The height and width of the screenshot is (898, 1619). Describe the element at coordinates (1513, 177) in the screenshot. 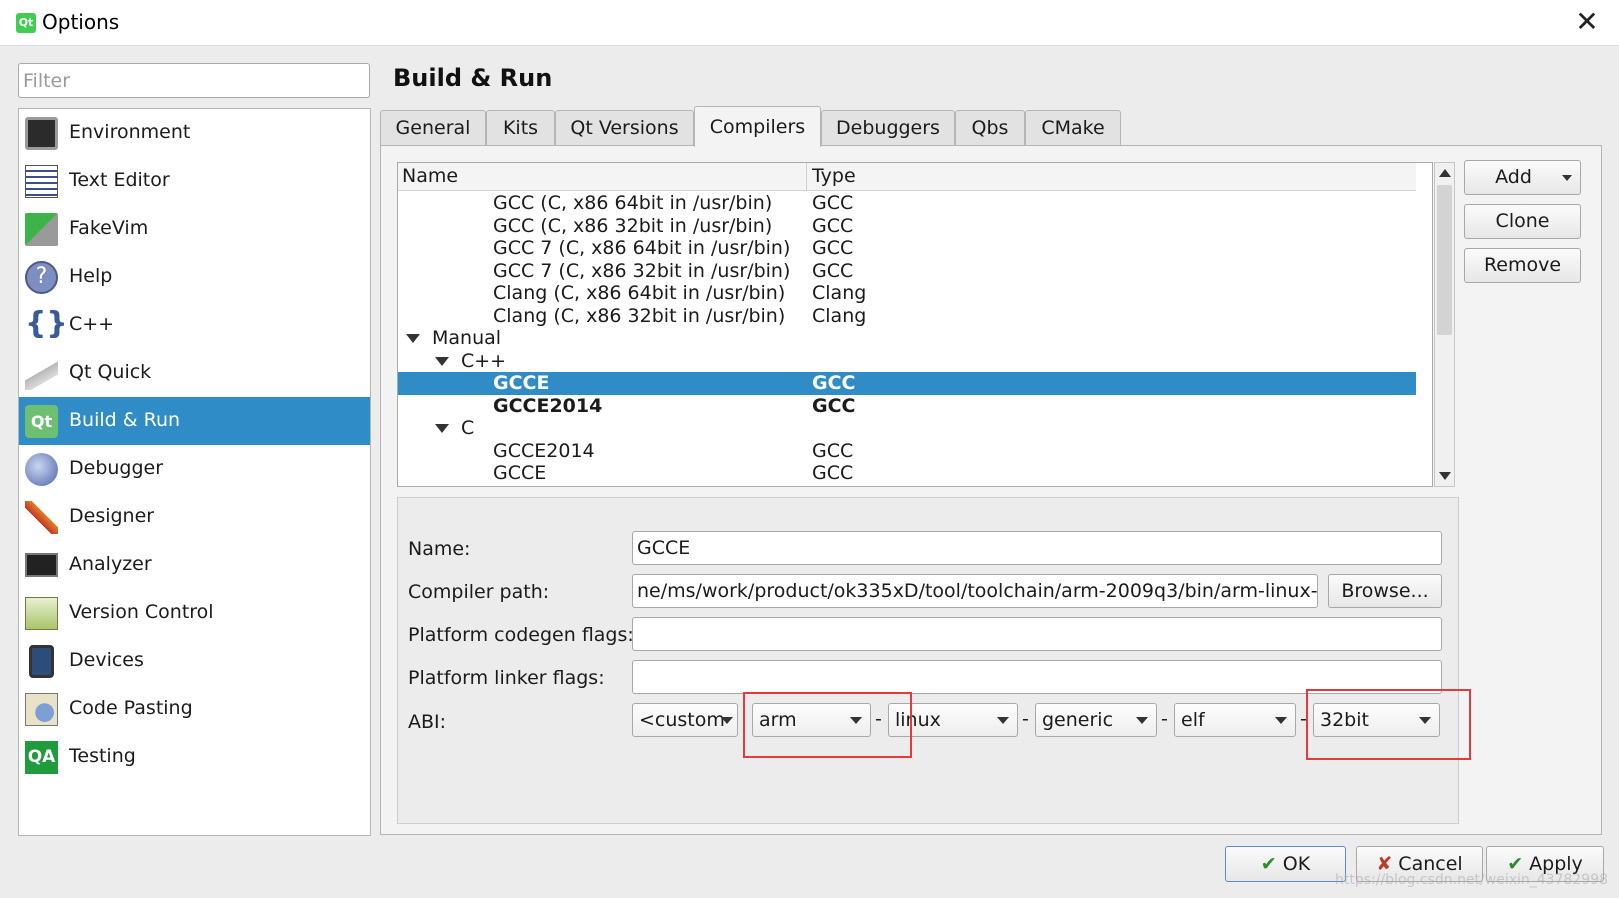

I see `add-button-label: Add` at that location.